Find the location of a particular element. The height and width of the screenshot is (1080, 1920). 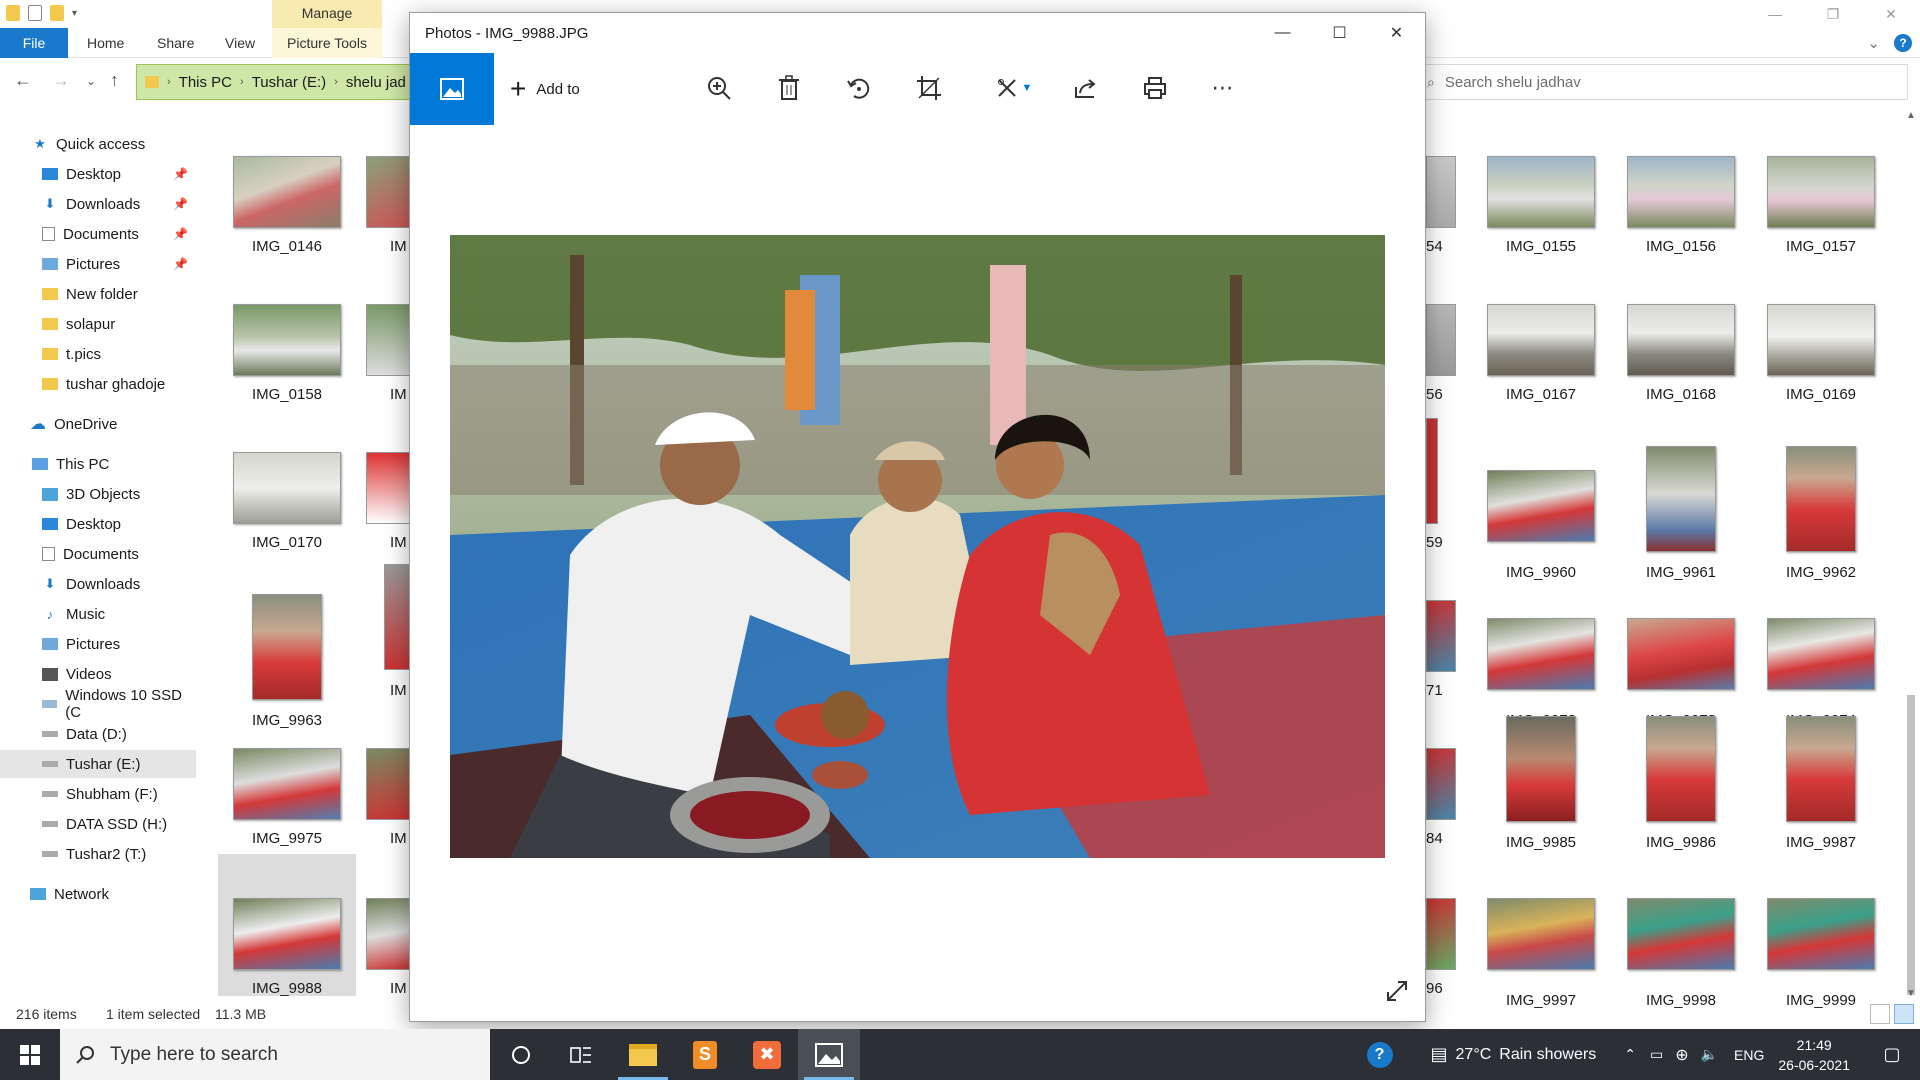

full-screen-button is located at coordinates (1397, 993).